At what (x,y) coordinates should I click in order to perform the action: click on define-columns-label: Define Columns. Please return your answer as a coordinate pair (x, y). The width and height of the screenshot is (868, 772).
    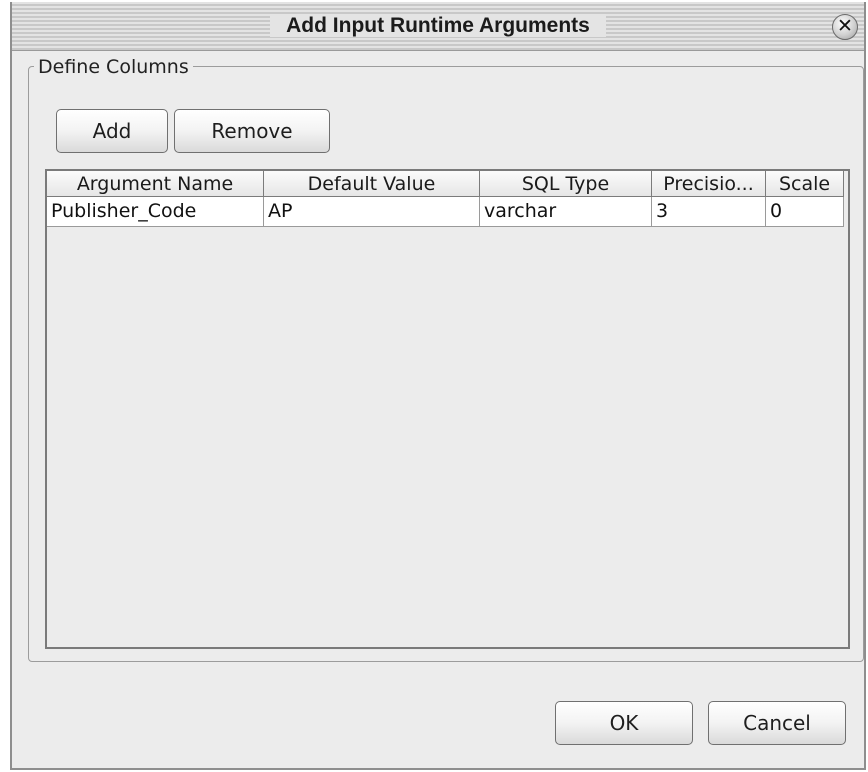
    Looking at the image, I should click on (113, 67).